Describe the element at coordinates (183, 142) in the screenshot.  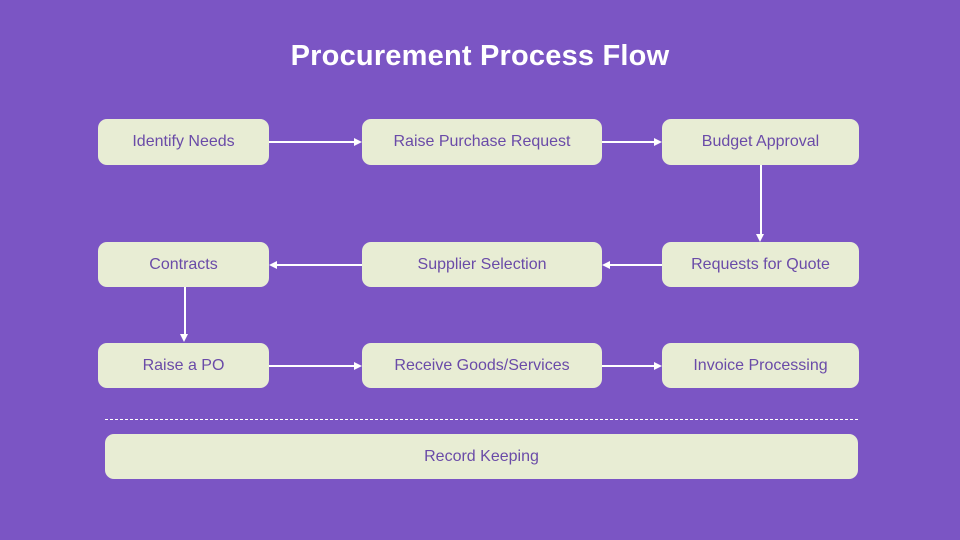
I see `process-node-identify-needs: Identify Needs` at that location.